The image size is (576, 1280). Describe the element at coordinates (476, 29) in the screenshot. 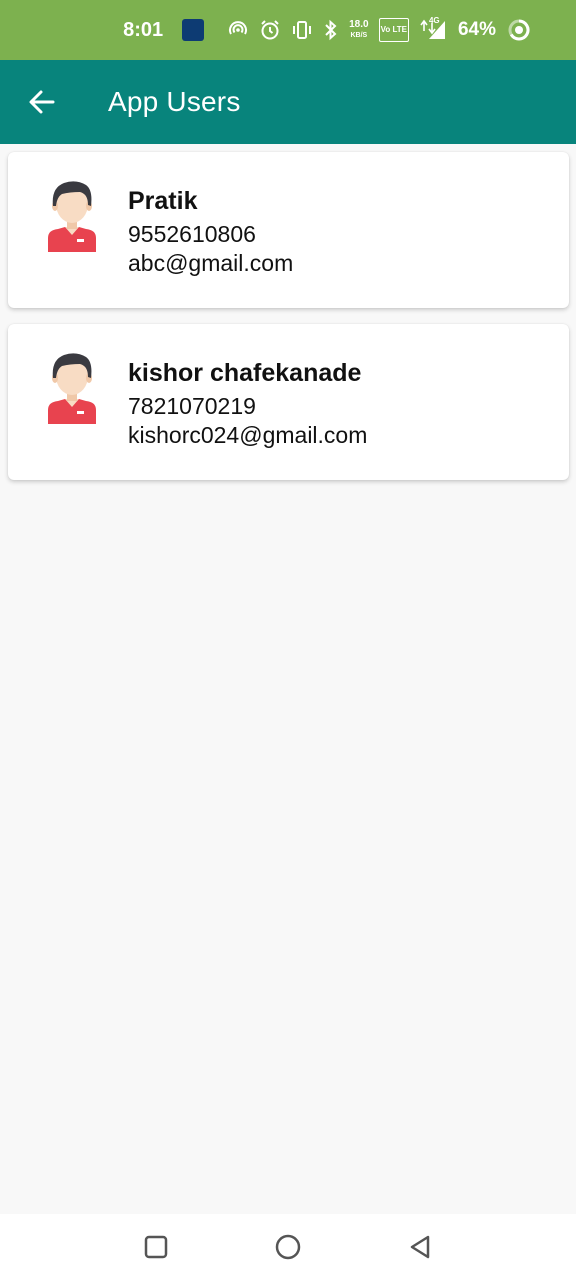

I see `battery-percent: 64%` at that location.